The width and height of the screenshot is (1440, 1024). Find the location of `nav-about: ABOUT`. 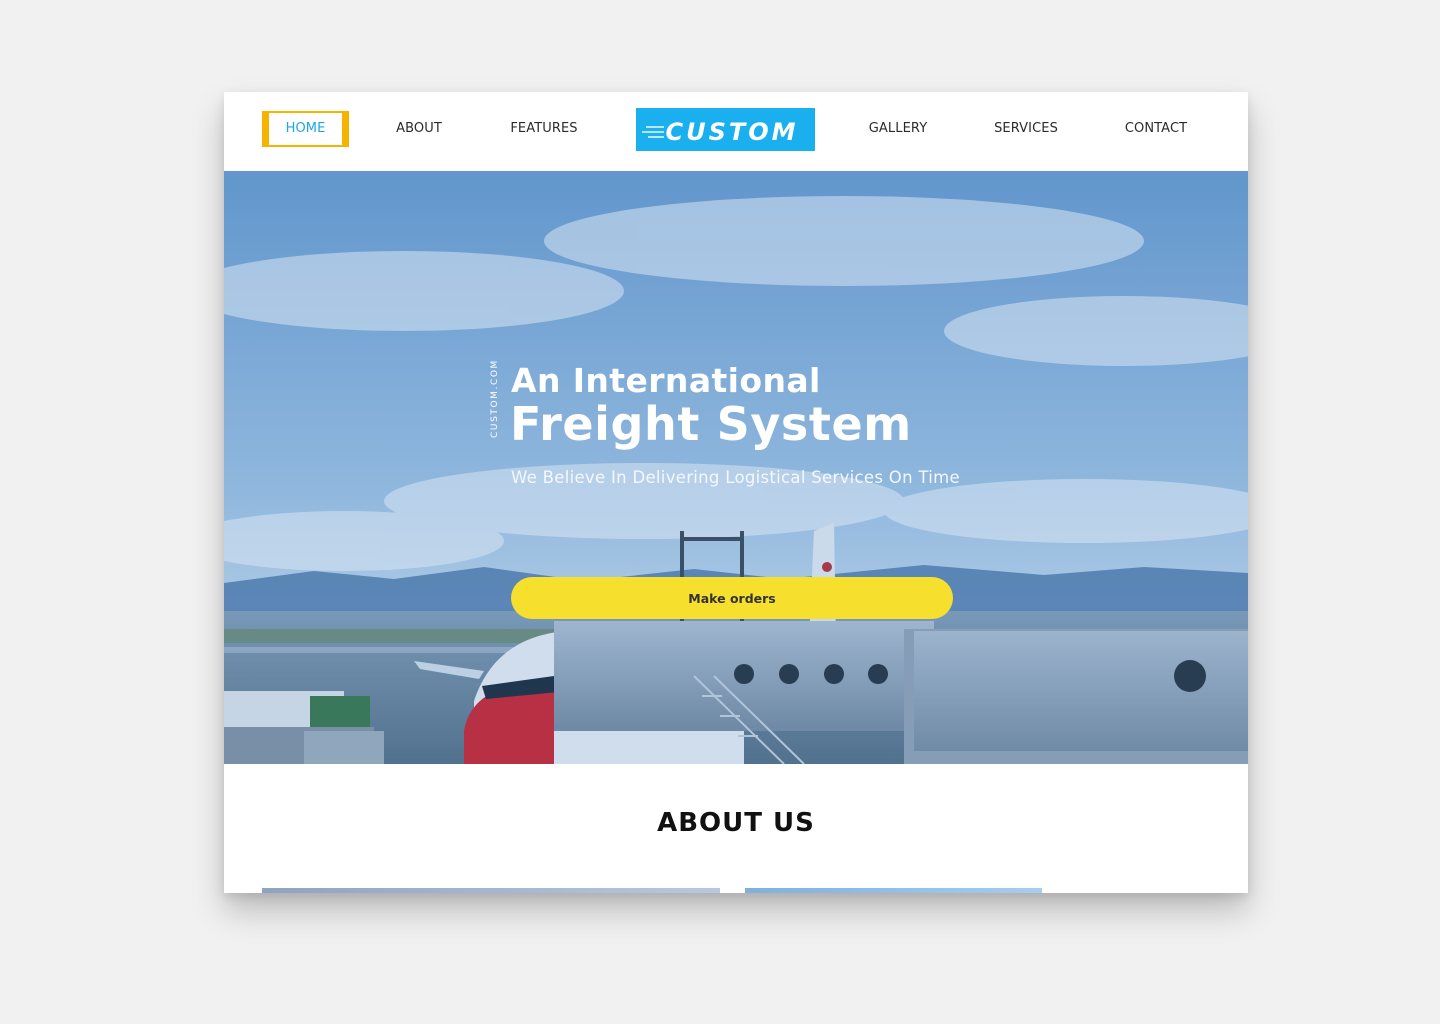

nav-about: ABOUT is located at coordinates (419, 129).